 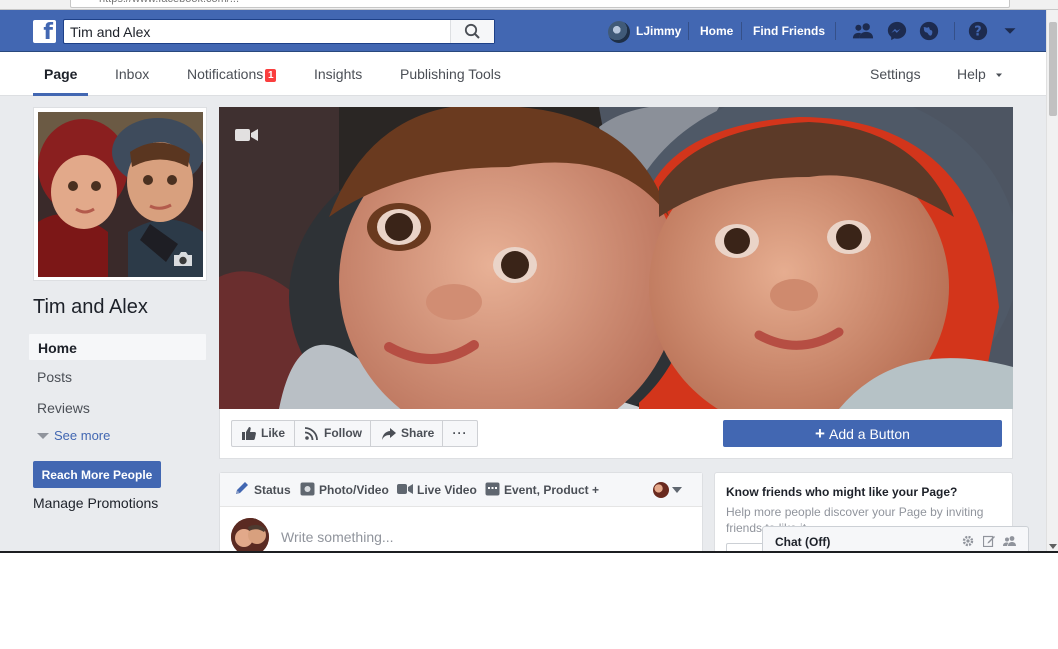 I want to click on gear-icon, so click(x=968, y=541).